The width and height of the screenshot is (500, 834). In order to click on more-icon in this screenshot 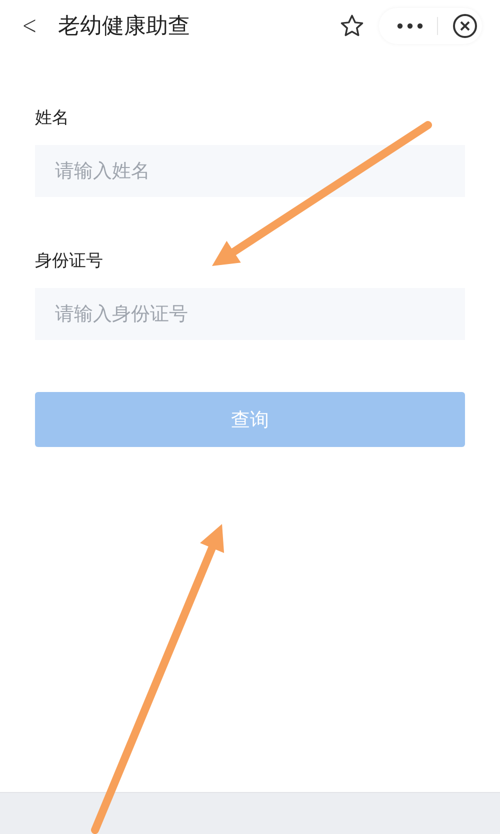, I will do `click(410, 26)`.